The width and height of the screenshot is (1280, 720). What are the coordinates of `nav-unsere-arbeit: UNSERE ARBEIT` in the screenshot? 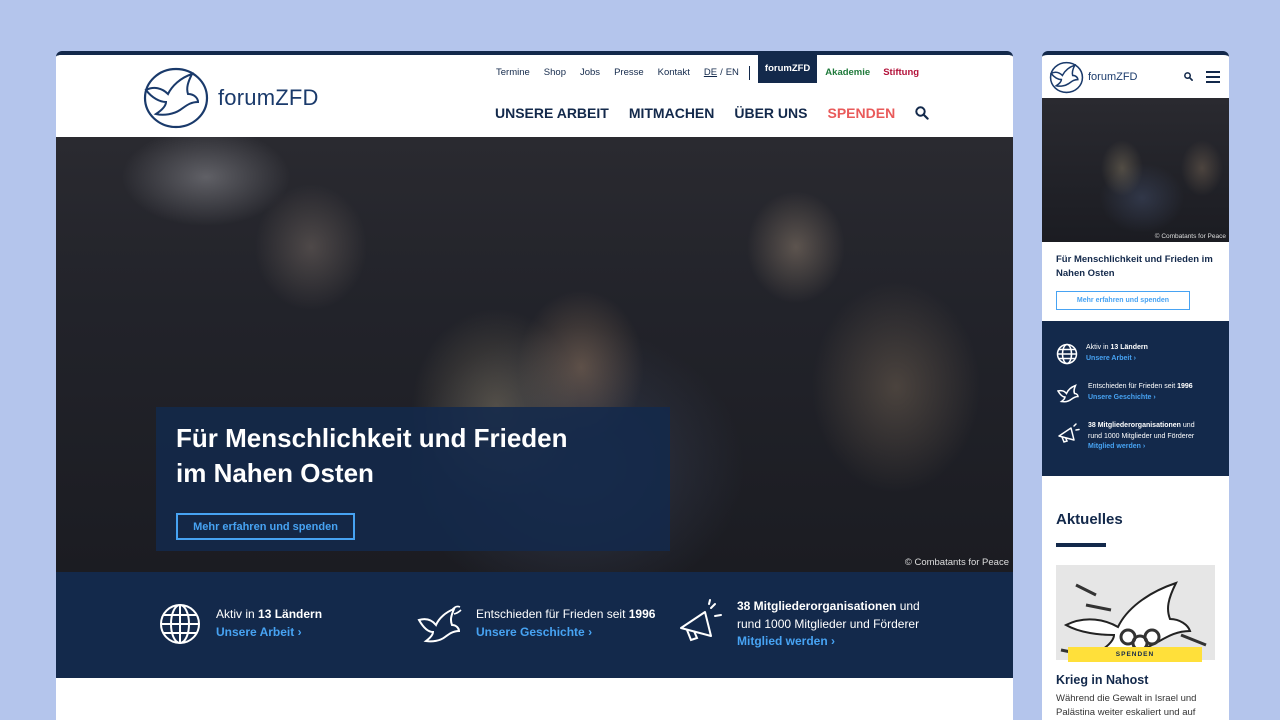 It's located at (552, 113).